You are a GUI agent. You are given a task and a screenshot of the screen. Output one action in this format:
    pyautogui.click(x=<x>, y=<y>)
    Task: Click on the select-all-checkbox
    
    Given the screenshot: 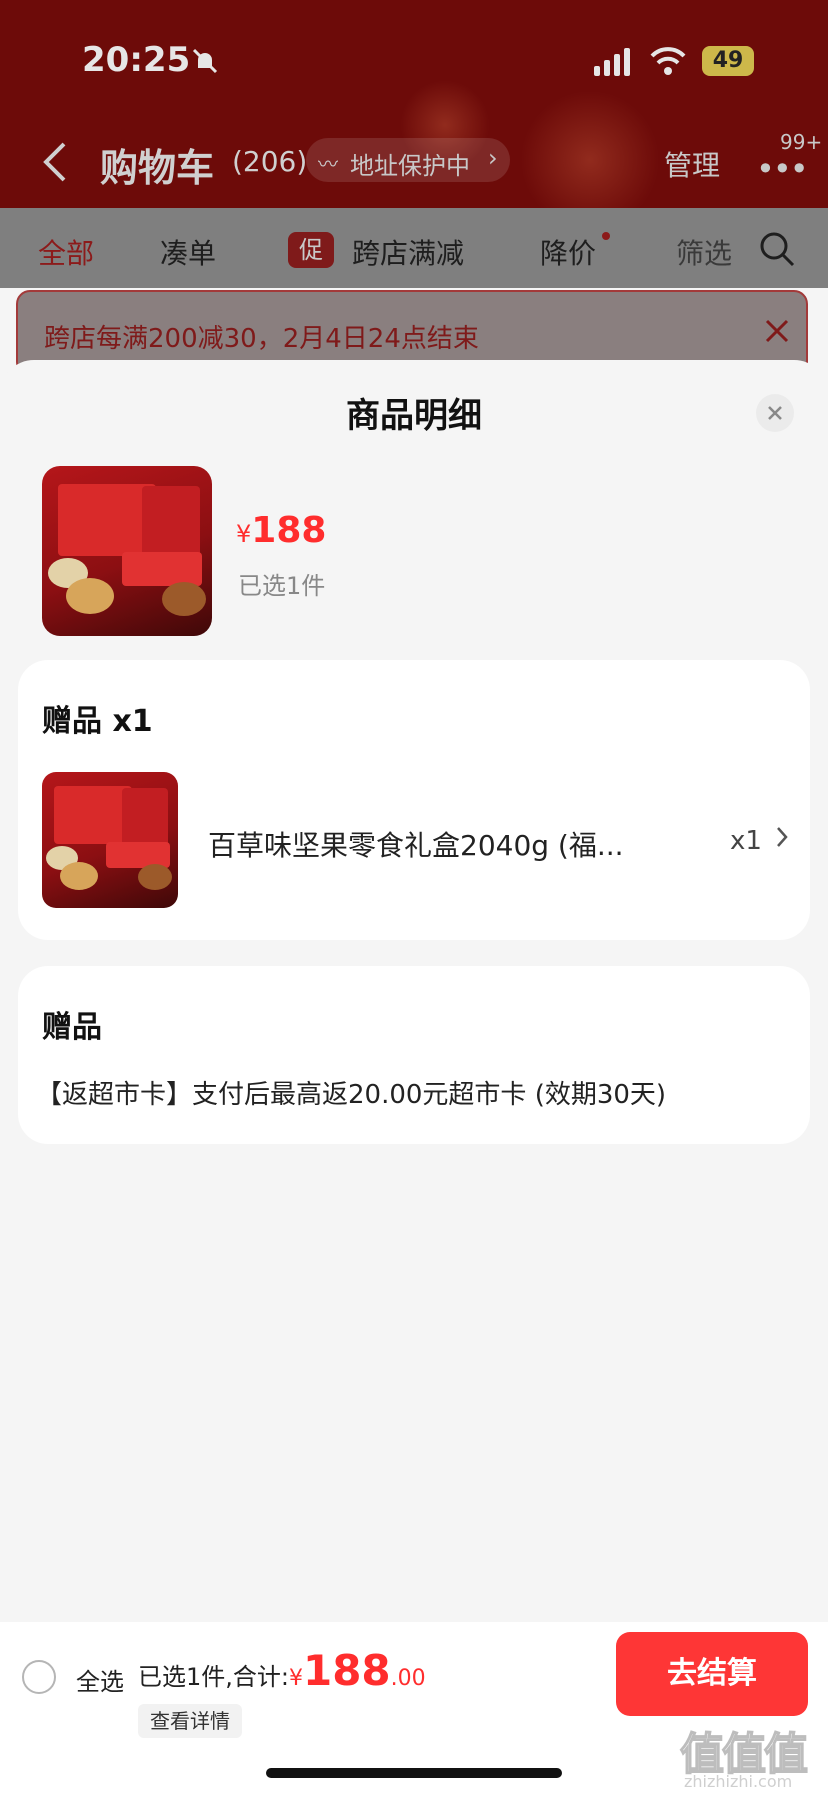 What is the action you would take?
    pyautogui.click(x=39, y=1677)
    